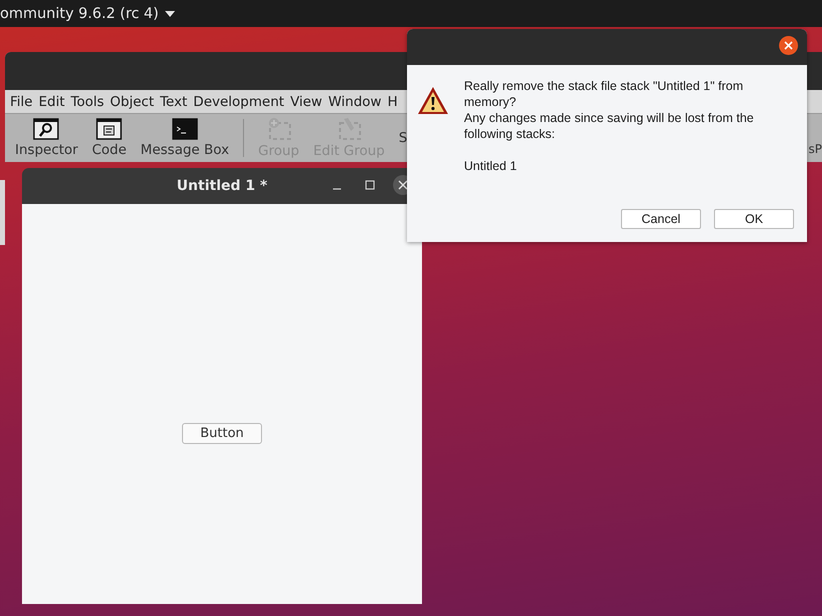 The image size is (822, 616). Describe the element at coordinates (609, 126) in the screenshot. I see `dialog-message: Any changes made since saving will be lost from the following stacks:` at that location.